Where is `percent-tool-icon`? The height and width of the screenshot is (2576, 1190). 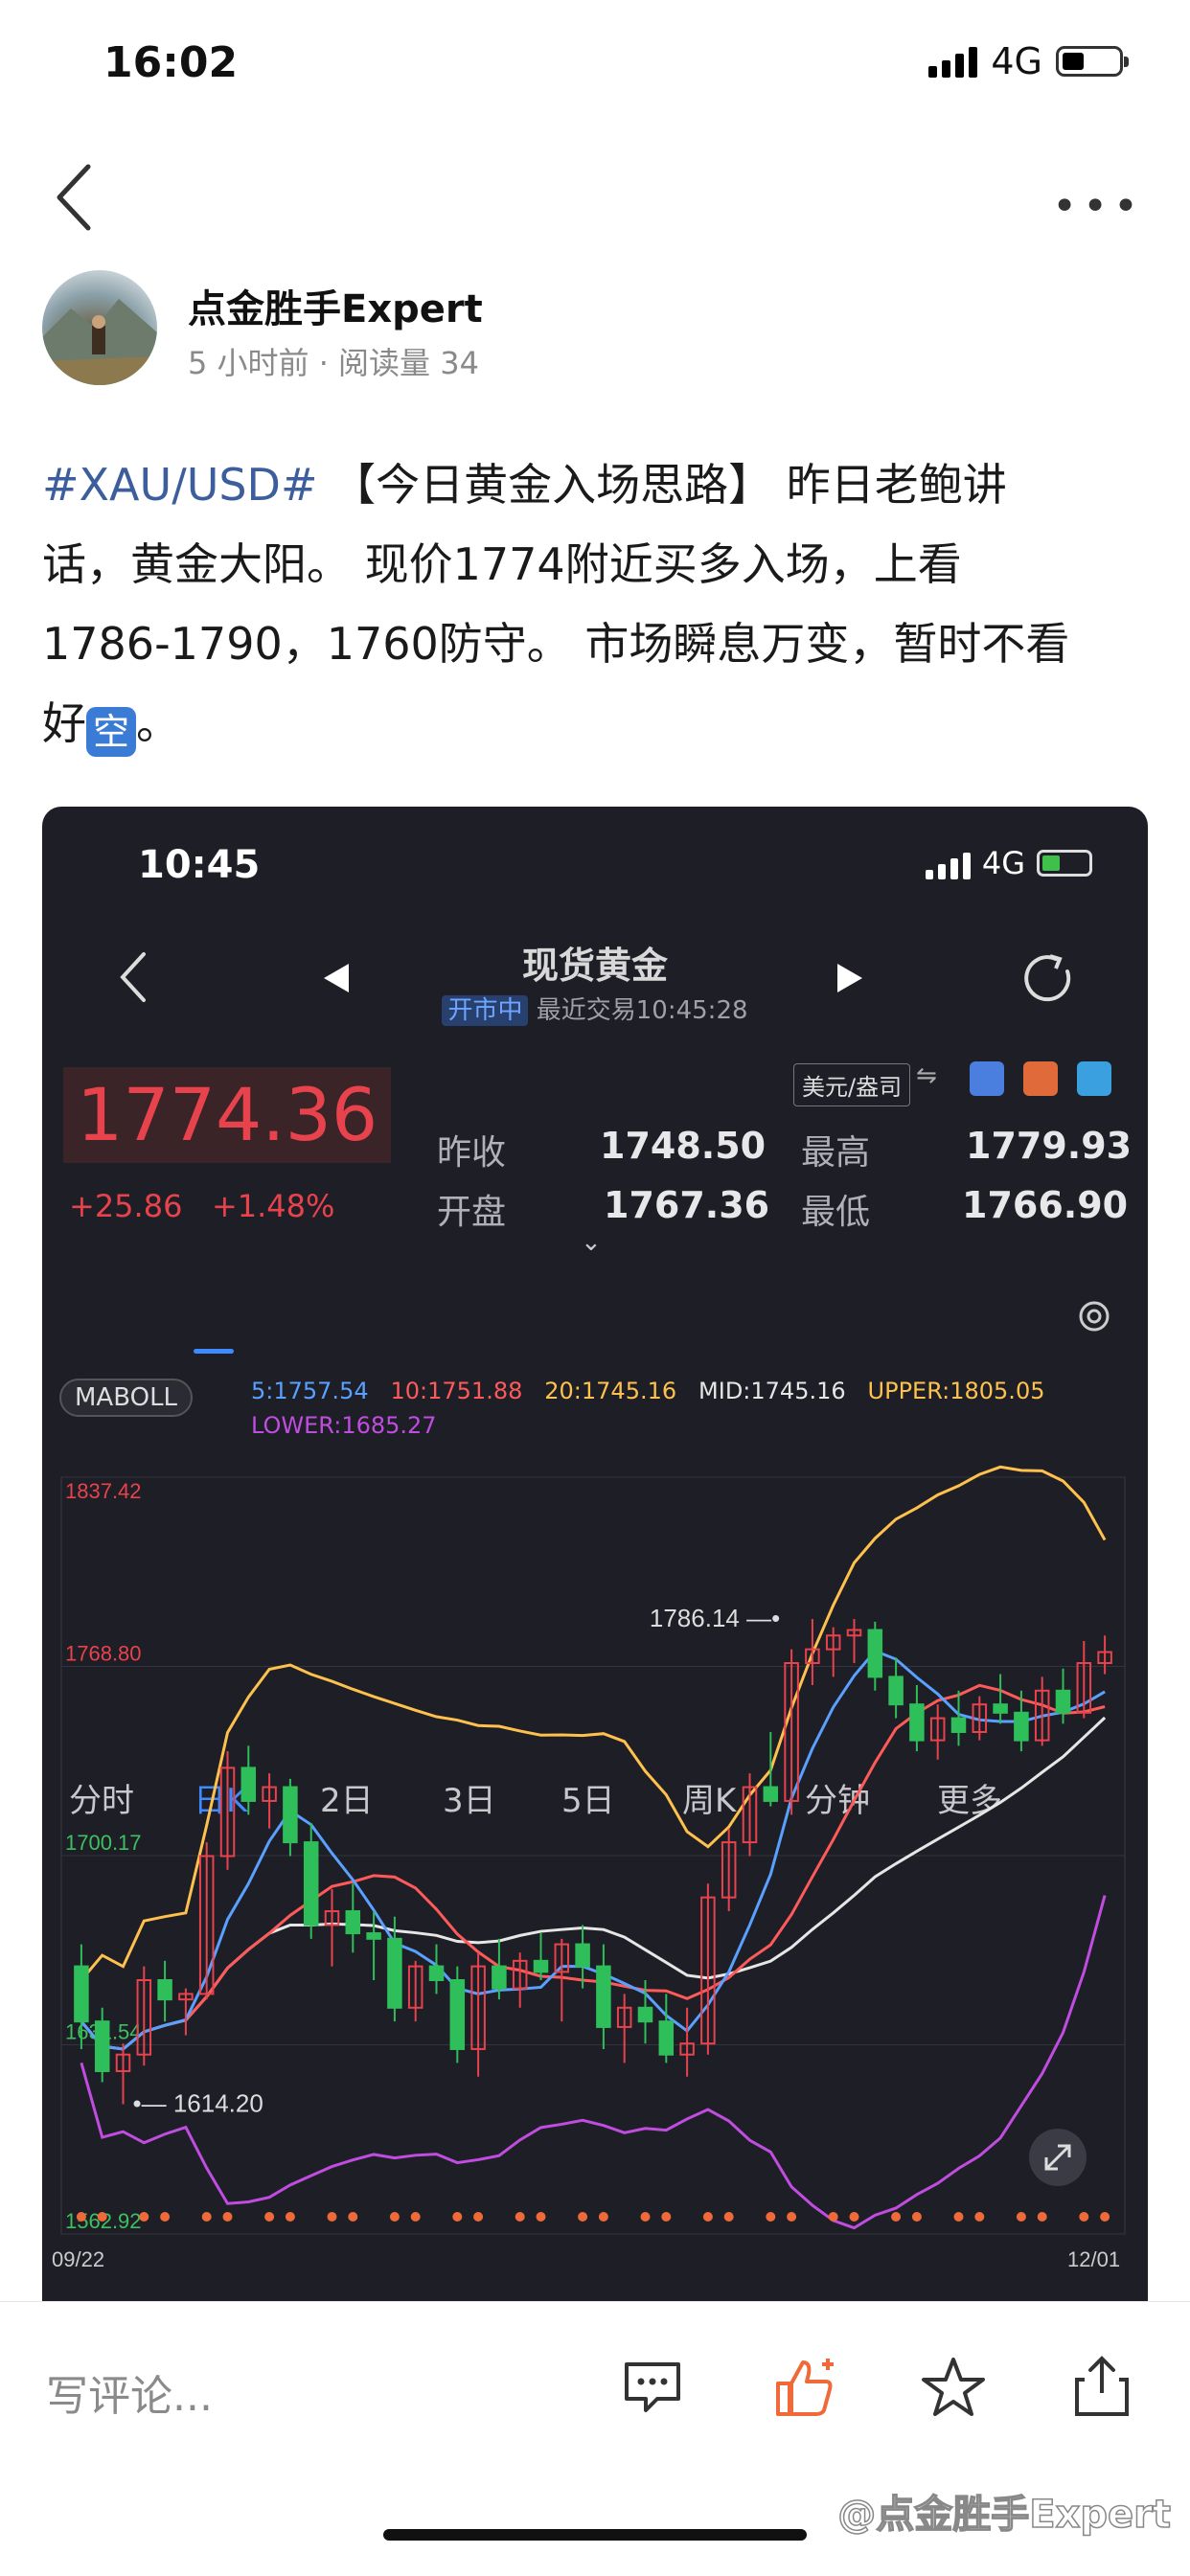
percent-tool-icon is located at coordinates (987, 1078).